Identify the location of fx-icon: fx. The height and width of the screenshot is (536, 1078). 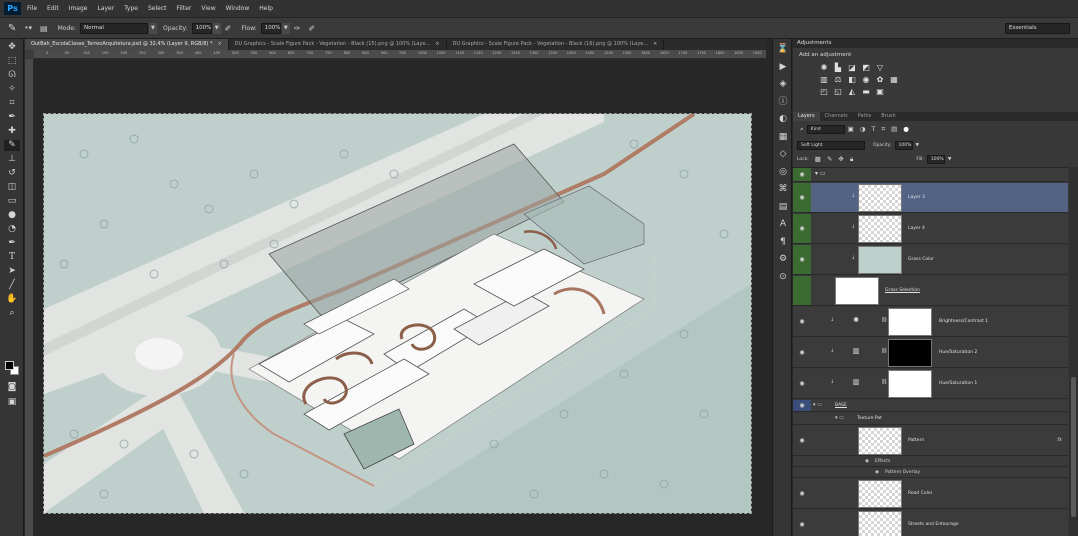
(1059, 440).